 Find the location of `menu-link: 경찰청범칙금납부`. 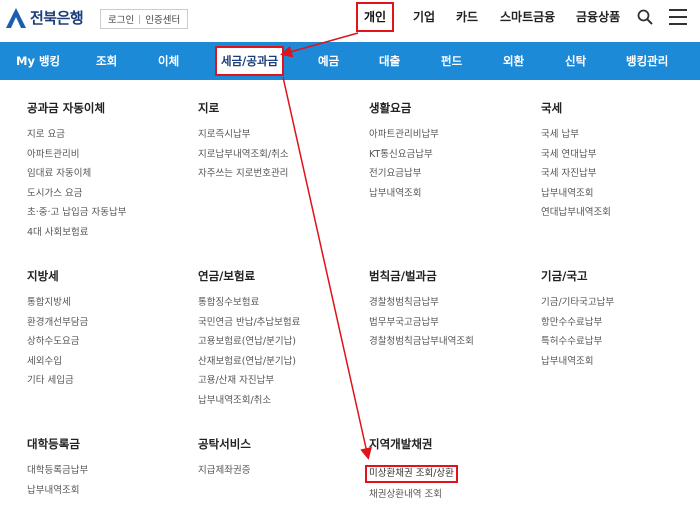

menu-link: 경찰청범칙금납부 is located at coordinates (449, 303).